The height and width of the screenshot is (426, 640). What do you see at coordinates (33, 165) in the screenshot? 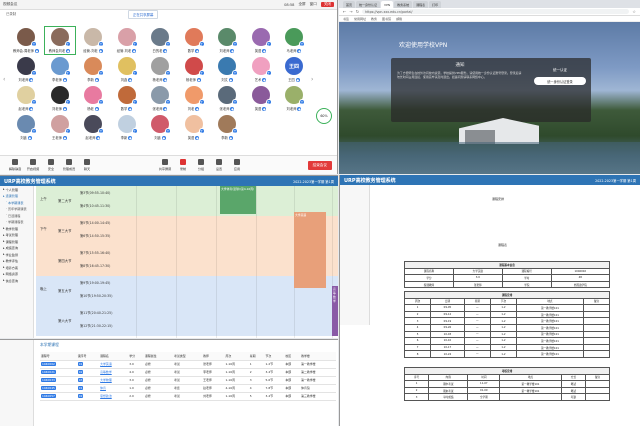
I see `toolbar-button: 开启视频` at bounding box center [33, 165].